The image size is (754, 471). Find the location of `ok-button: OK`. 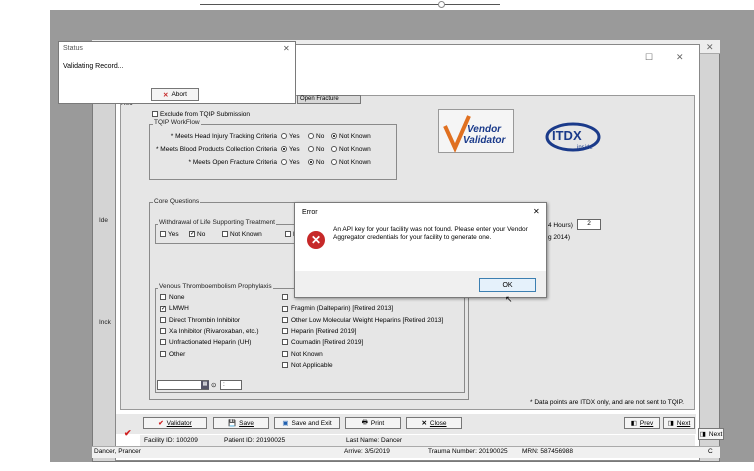

ok-button: OK is located at coordinates (507, 285).